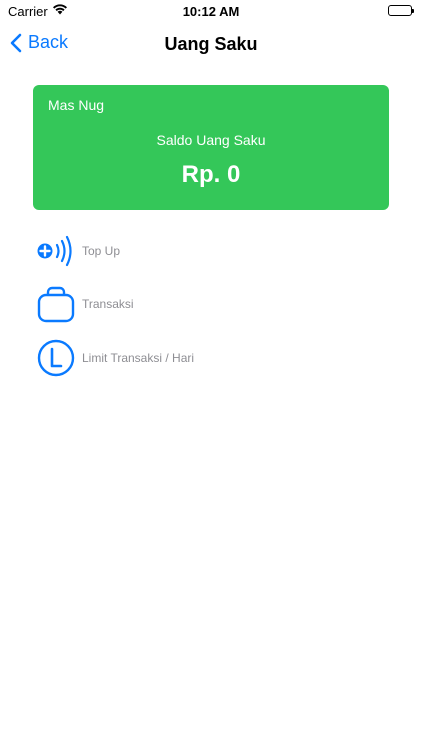 This screenshot has height=750, width=422. What do you see at coordinates (101, 251) in the screenshot?
I see `menu-item-label: Top Up` at bounding box center [101, 251].